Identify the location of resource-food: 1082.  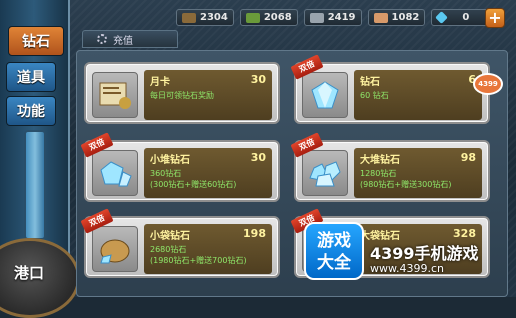
(396, 17).